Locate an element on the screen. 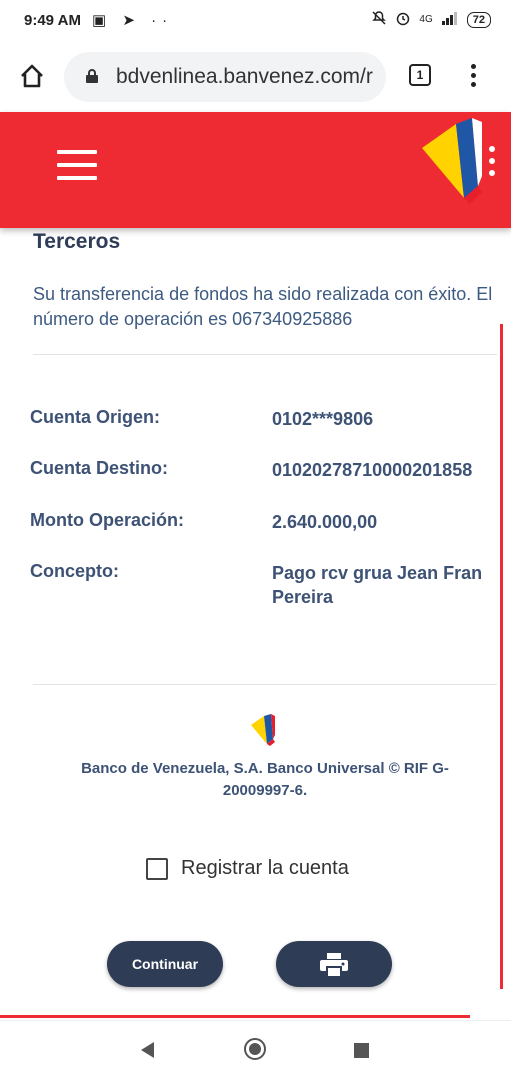 The height and width of the screenshot is (1081, 511). detail-label: Cuenta Origen: is located at coordinates (95, 417).